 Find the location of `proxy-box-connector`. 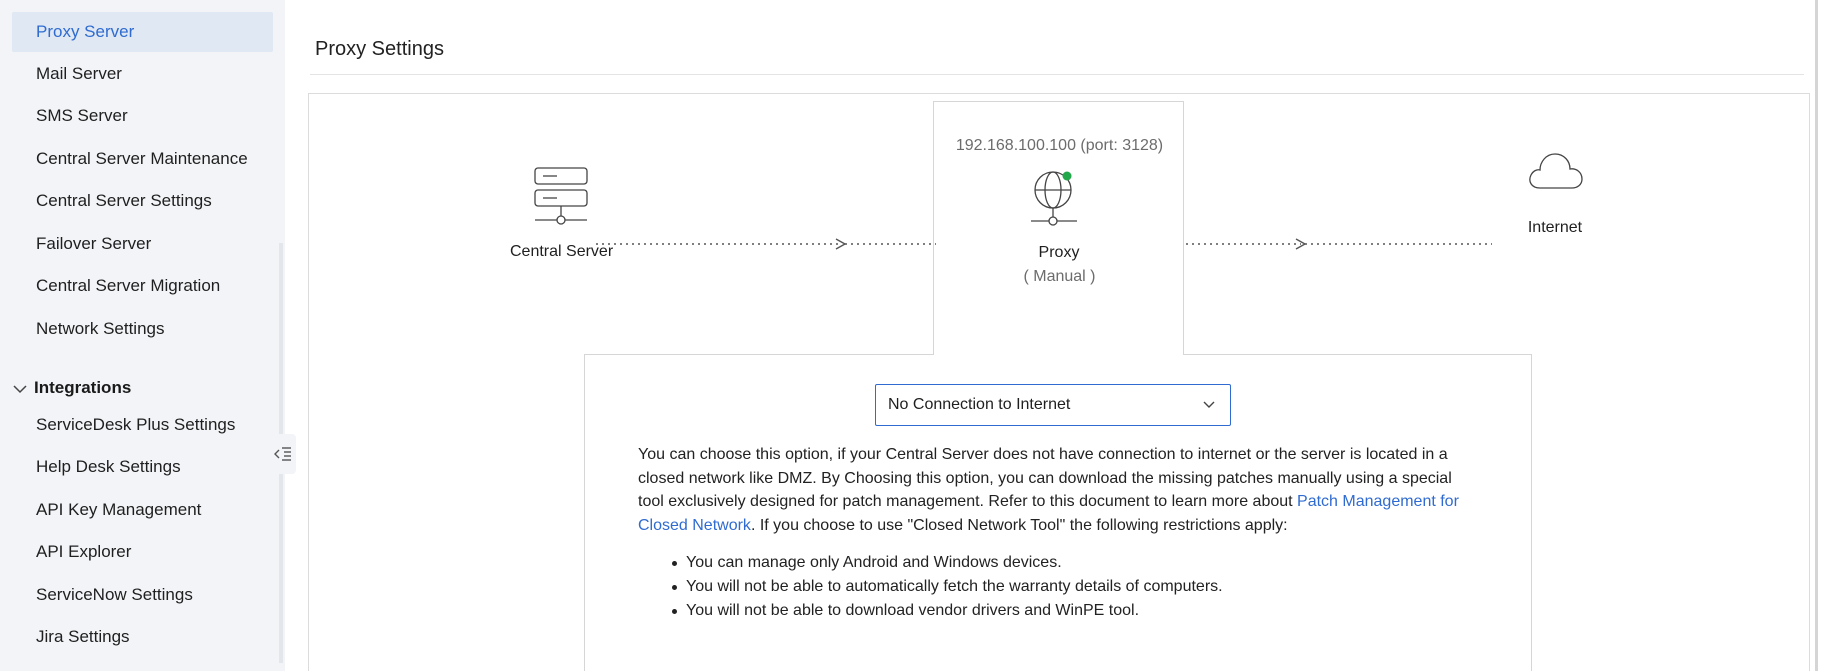

proxy-box-connector is located at coordinates (1058, 354).